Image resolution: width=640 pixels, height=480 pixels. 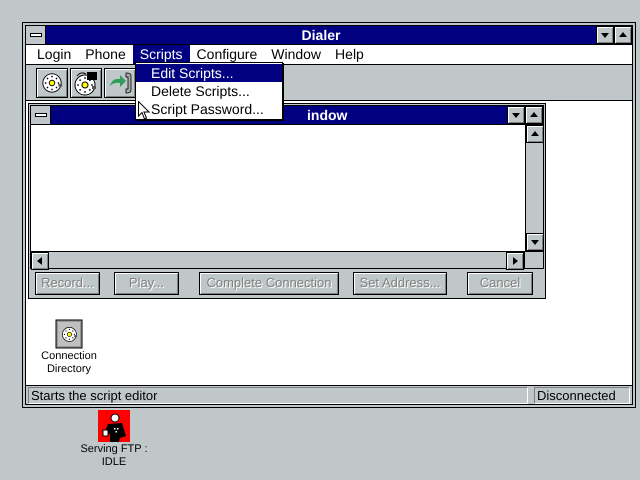 What do you see at coordinates (69, 363) in the screenshot?
I see `icon-label: Connection Directory` at bounding box center [69, 363].